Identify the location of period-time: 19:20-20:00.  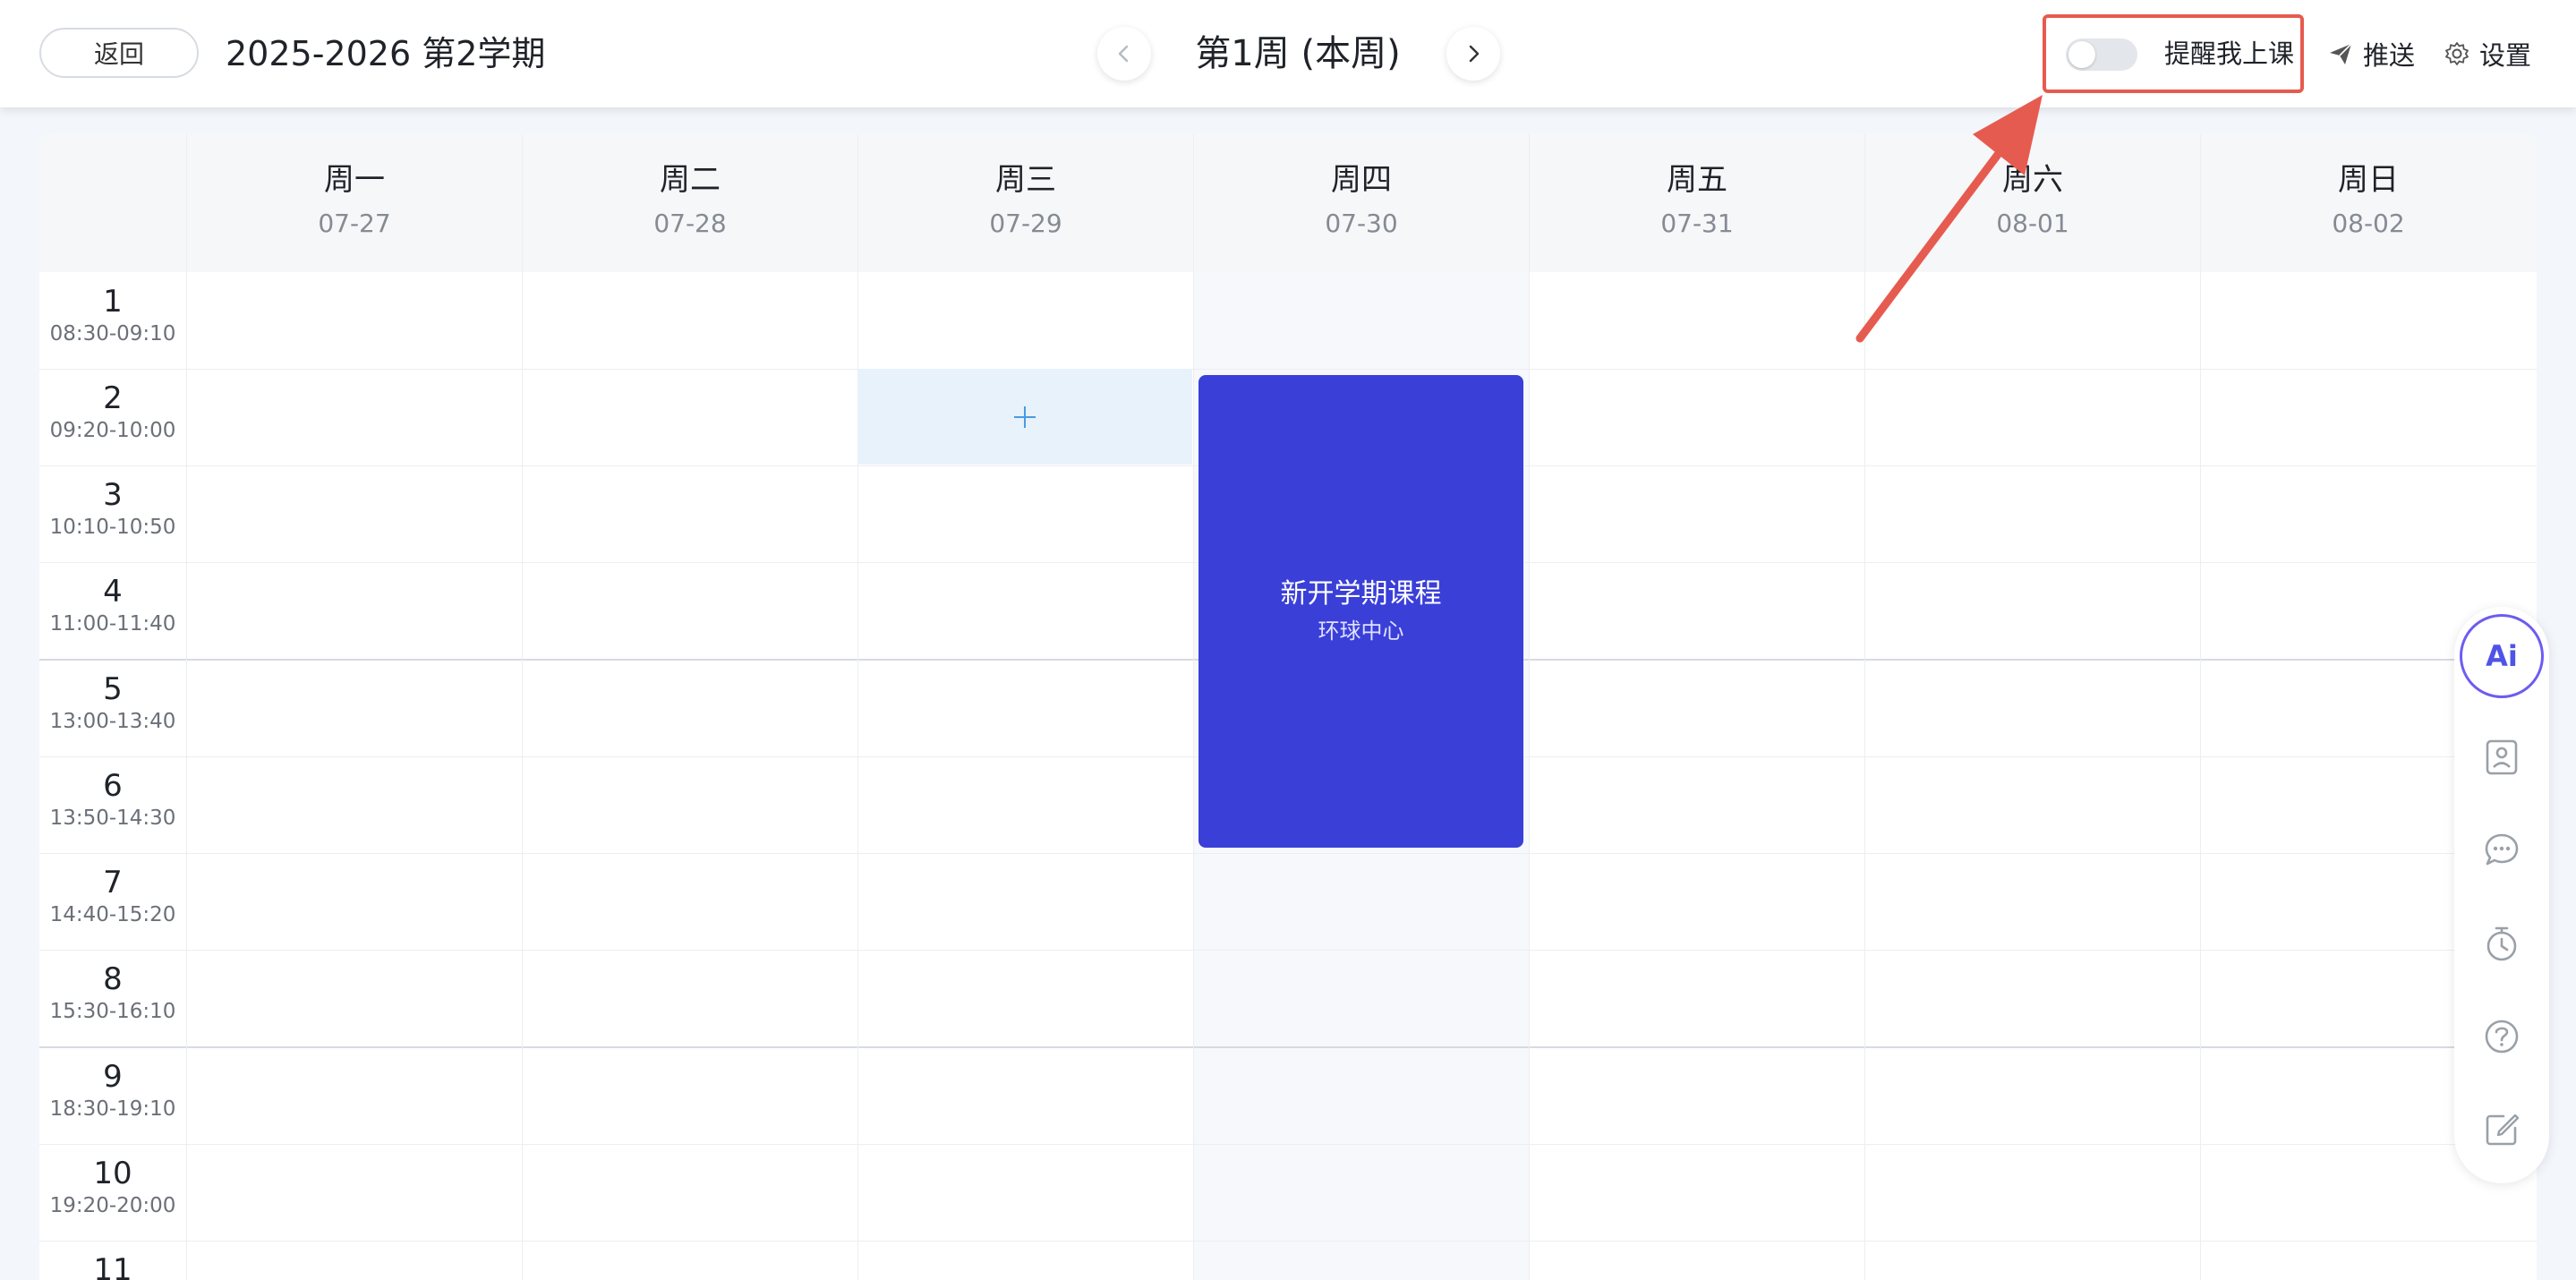
(112, 1205).